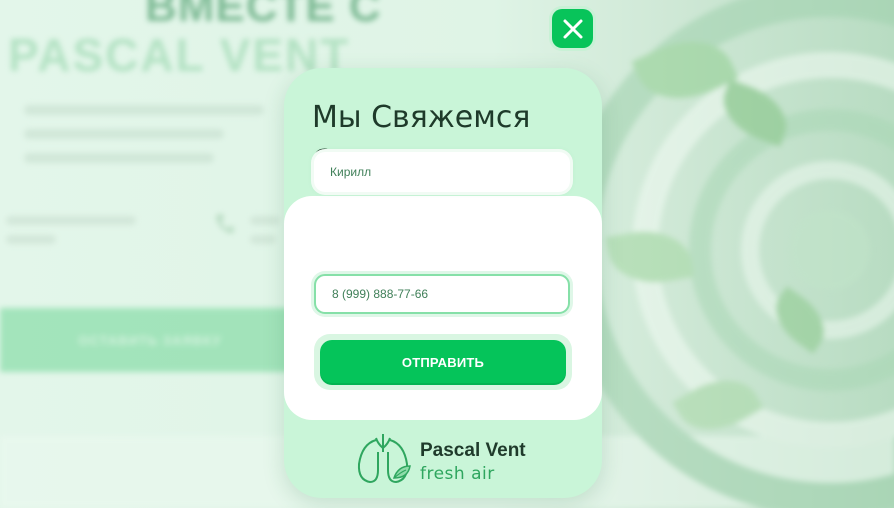 This screenshot has width=894, height=508. What do you see at coordinates (384, 459) in the screenshot?
I see `lungs-leaf-icon` at bounding box center [384, 459].